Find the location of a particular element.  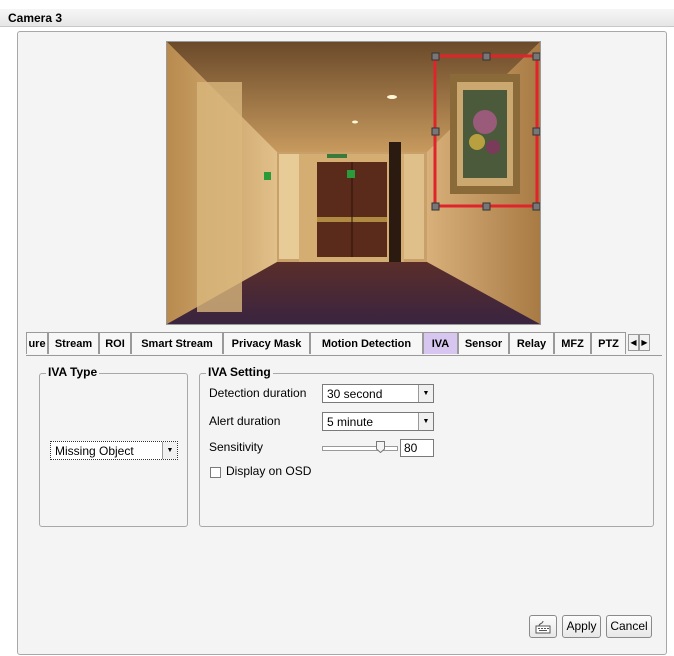

detection-duration-label: Detection duration is located at coordinates (258, 393).